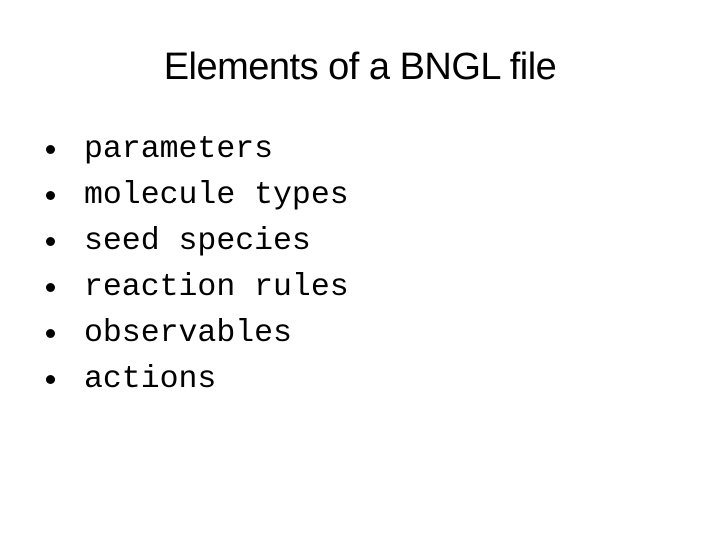  I want to click on bullet-item-molecule-types: molecule types, so click(200, 196).